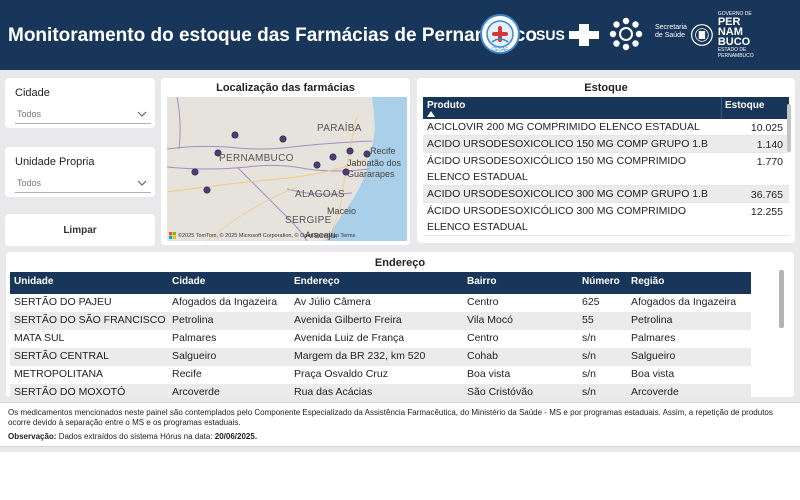  Describe the element at coordinates (766, 195) in the screenshot. I see `estoque-cell: 36.765` at that location.